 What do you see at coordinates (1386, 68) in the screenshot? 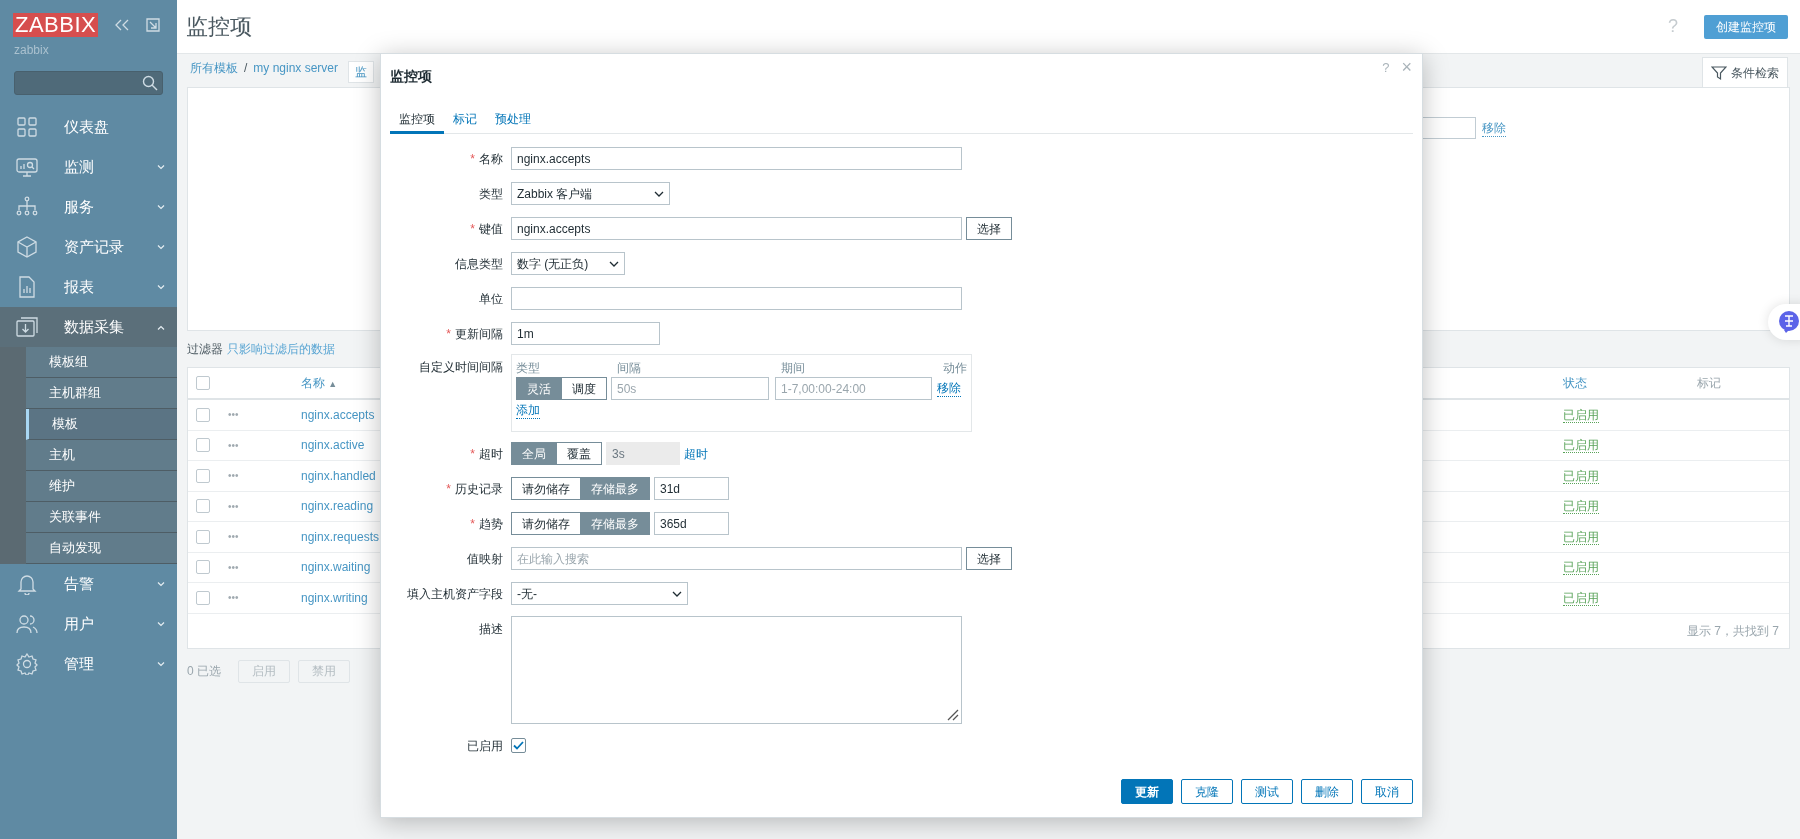
I see `help-icon: ?` at bounding box center [1386, 68].